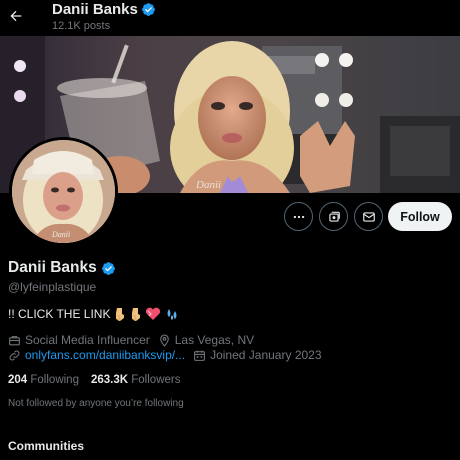 The width and height of the screenshot is (460, 460). I want to click on location-pin-icon, so click(164, 340).